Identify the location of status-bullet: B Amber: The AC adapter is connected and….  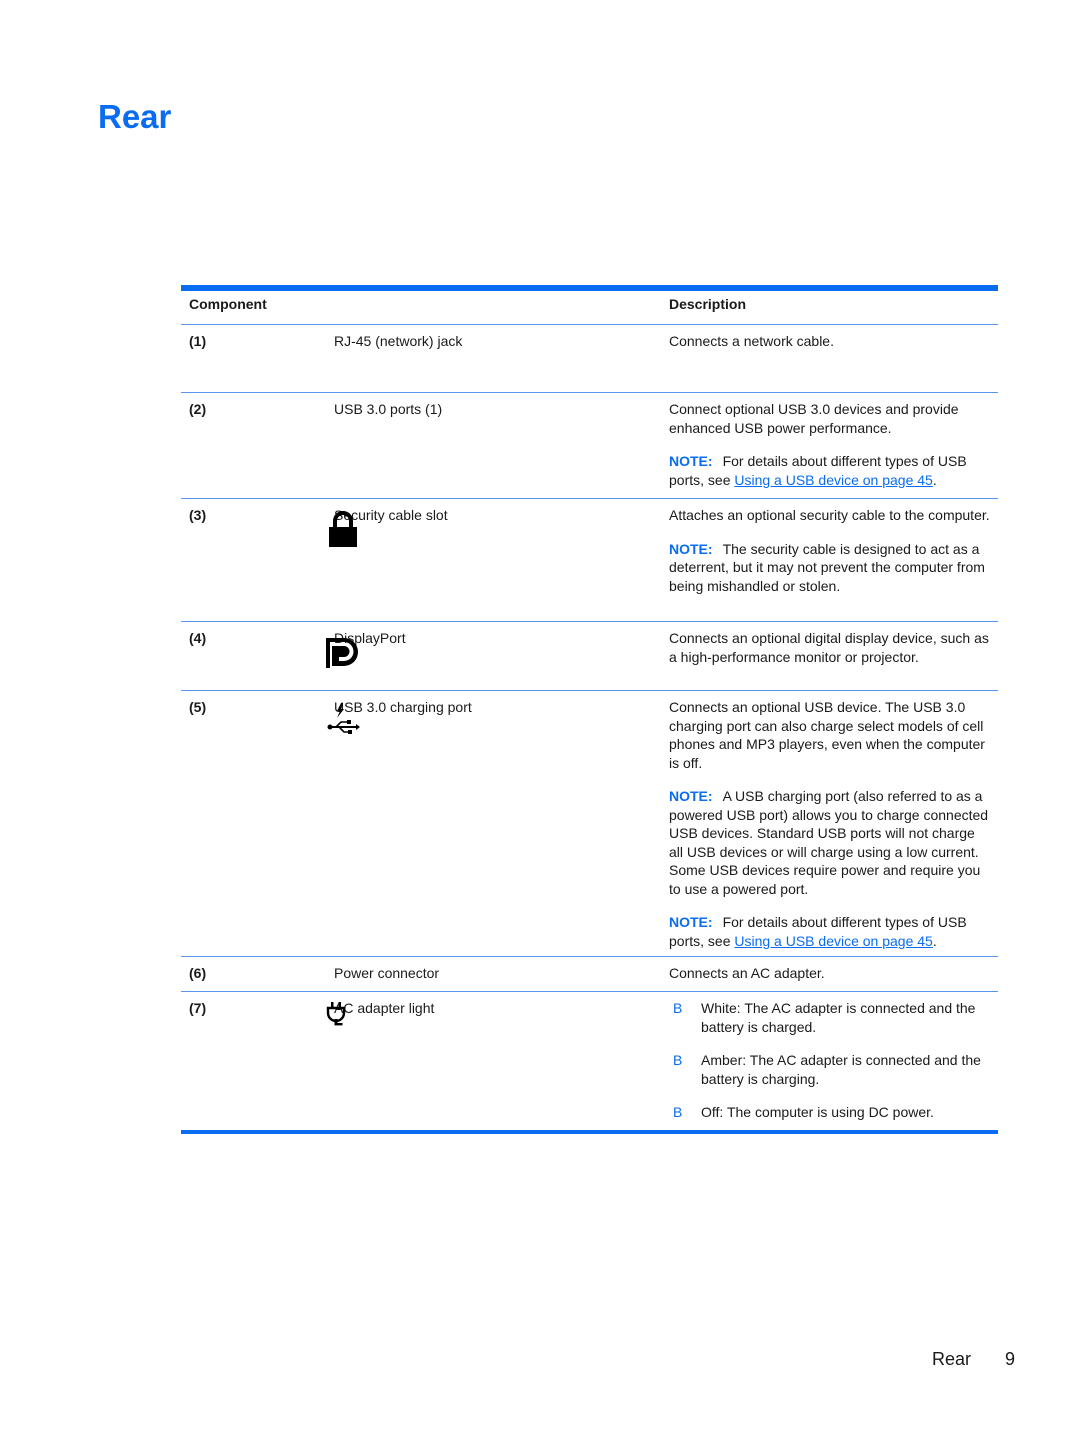
(829, 1069).